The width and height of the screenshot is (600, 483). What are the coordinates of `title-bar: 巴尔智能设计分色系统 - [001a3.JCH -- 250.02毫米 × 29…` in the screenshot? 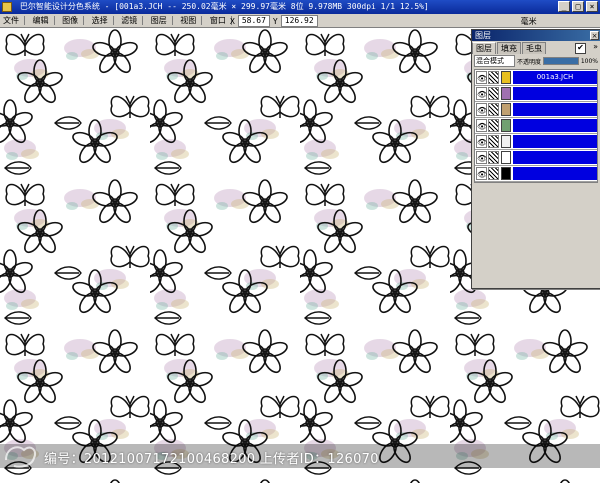 It's located at (300, 7).